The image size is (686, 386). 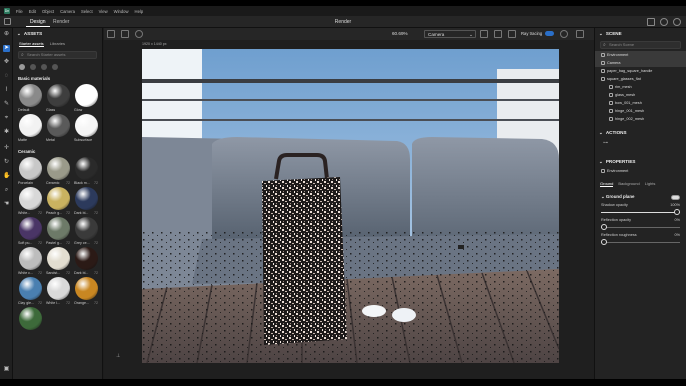 What do you see at coordinates (111, 34) in the screenshot?
I see `frame-icon` at bounding box center [111, 34].